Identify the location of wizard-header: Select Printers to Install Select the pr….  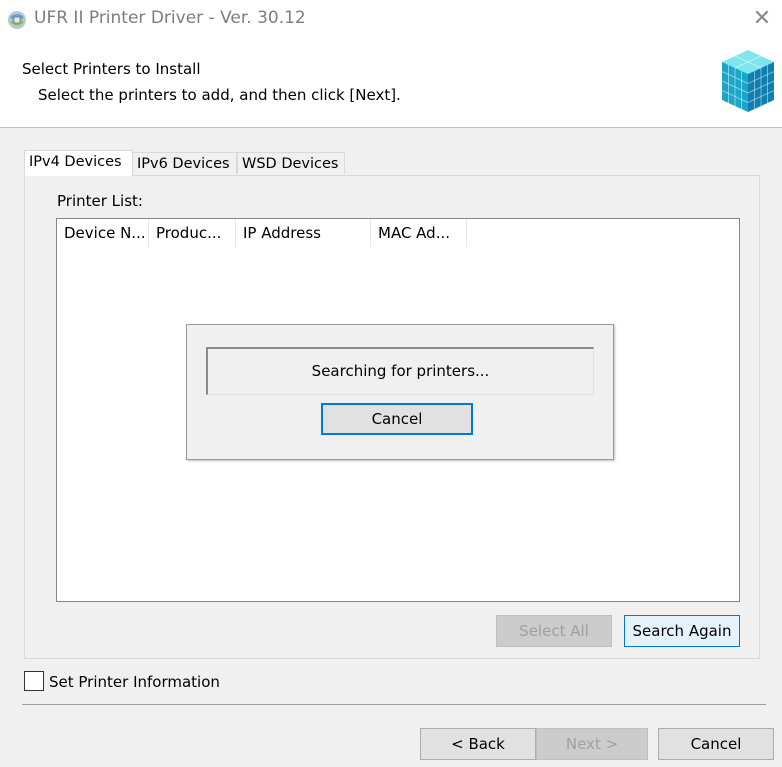
(391, 84).